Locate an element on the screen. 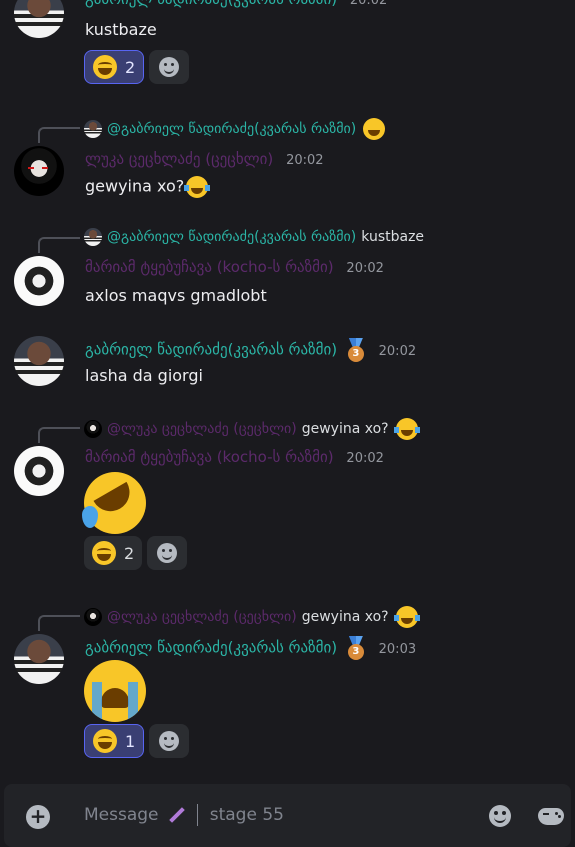 The height and width of the screenshot is (847, 575). pencil-icon is located at coordinates (177, 815).